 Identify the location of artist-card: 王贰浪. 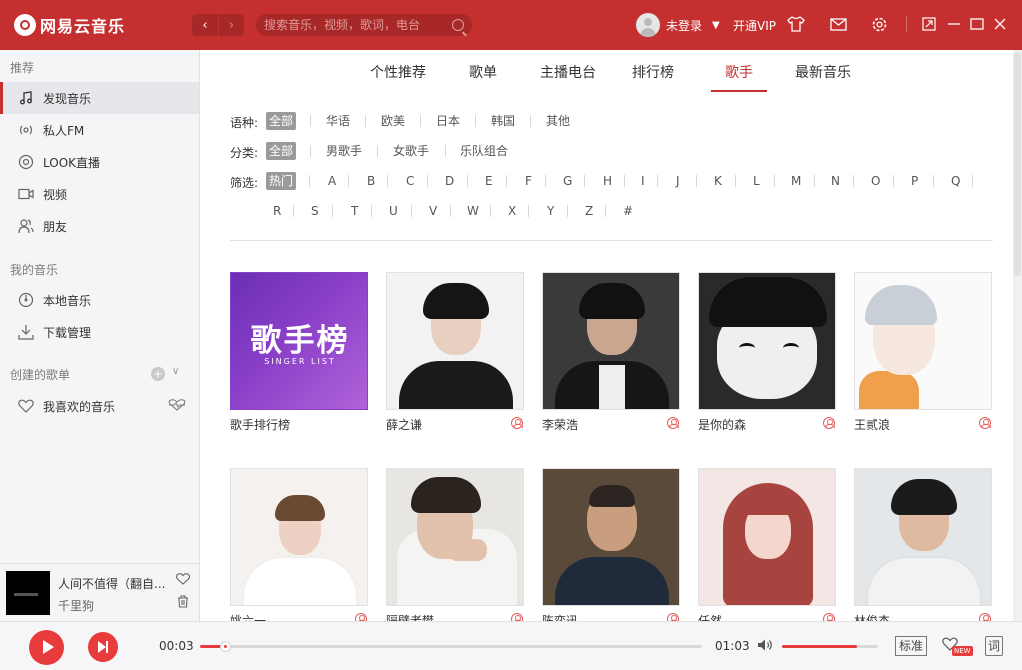
(923, 352).